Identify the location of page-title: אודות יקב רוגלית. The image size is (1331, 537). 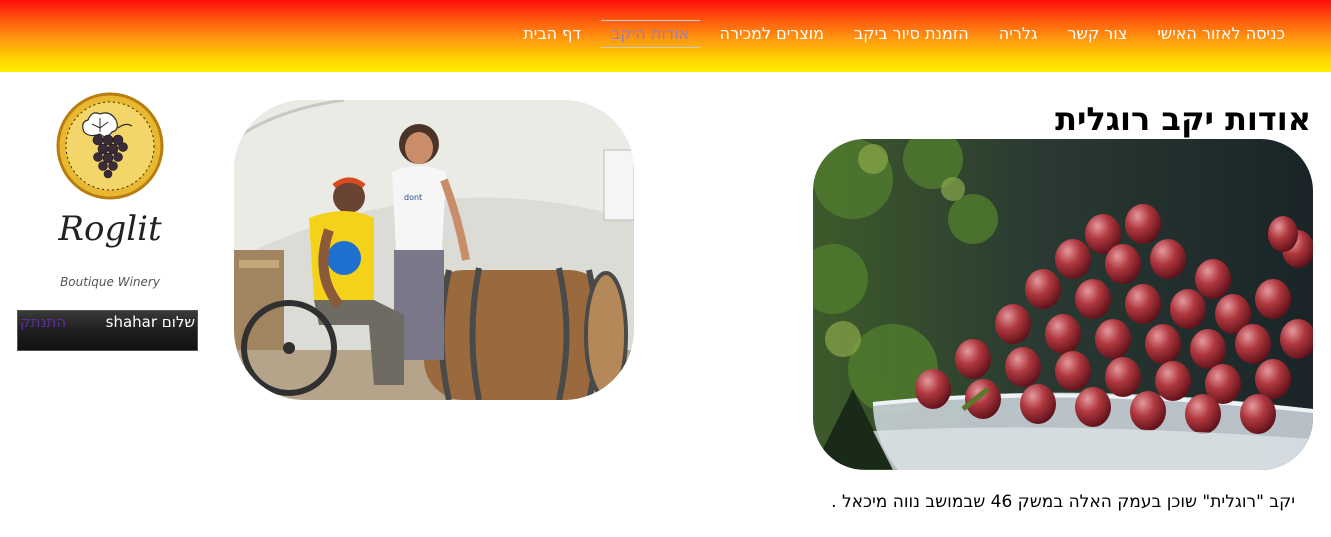
(1183, 119).